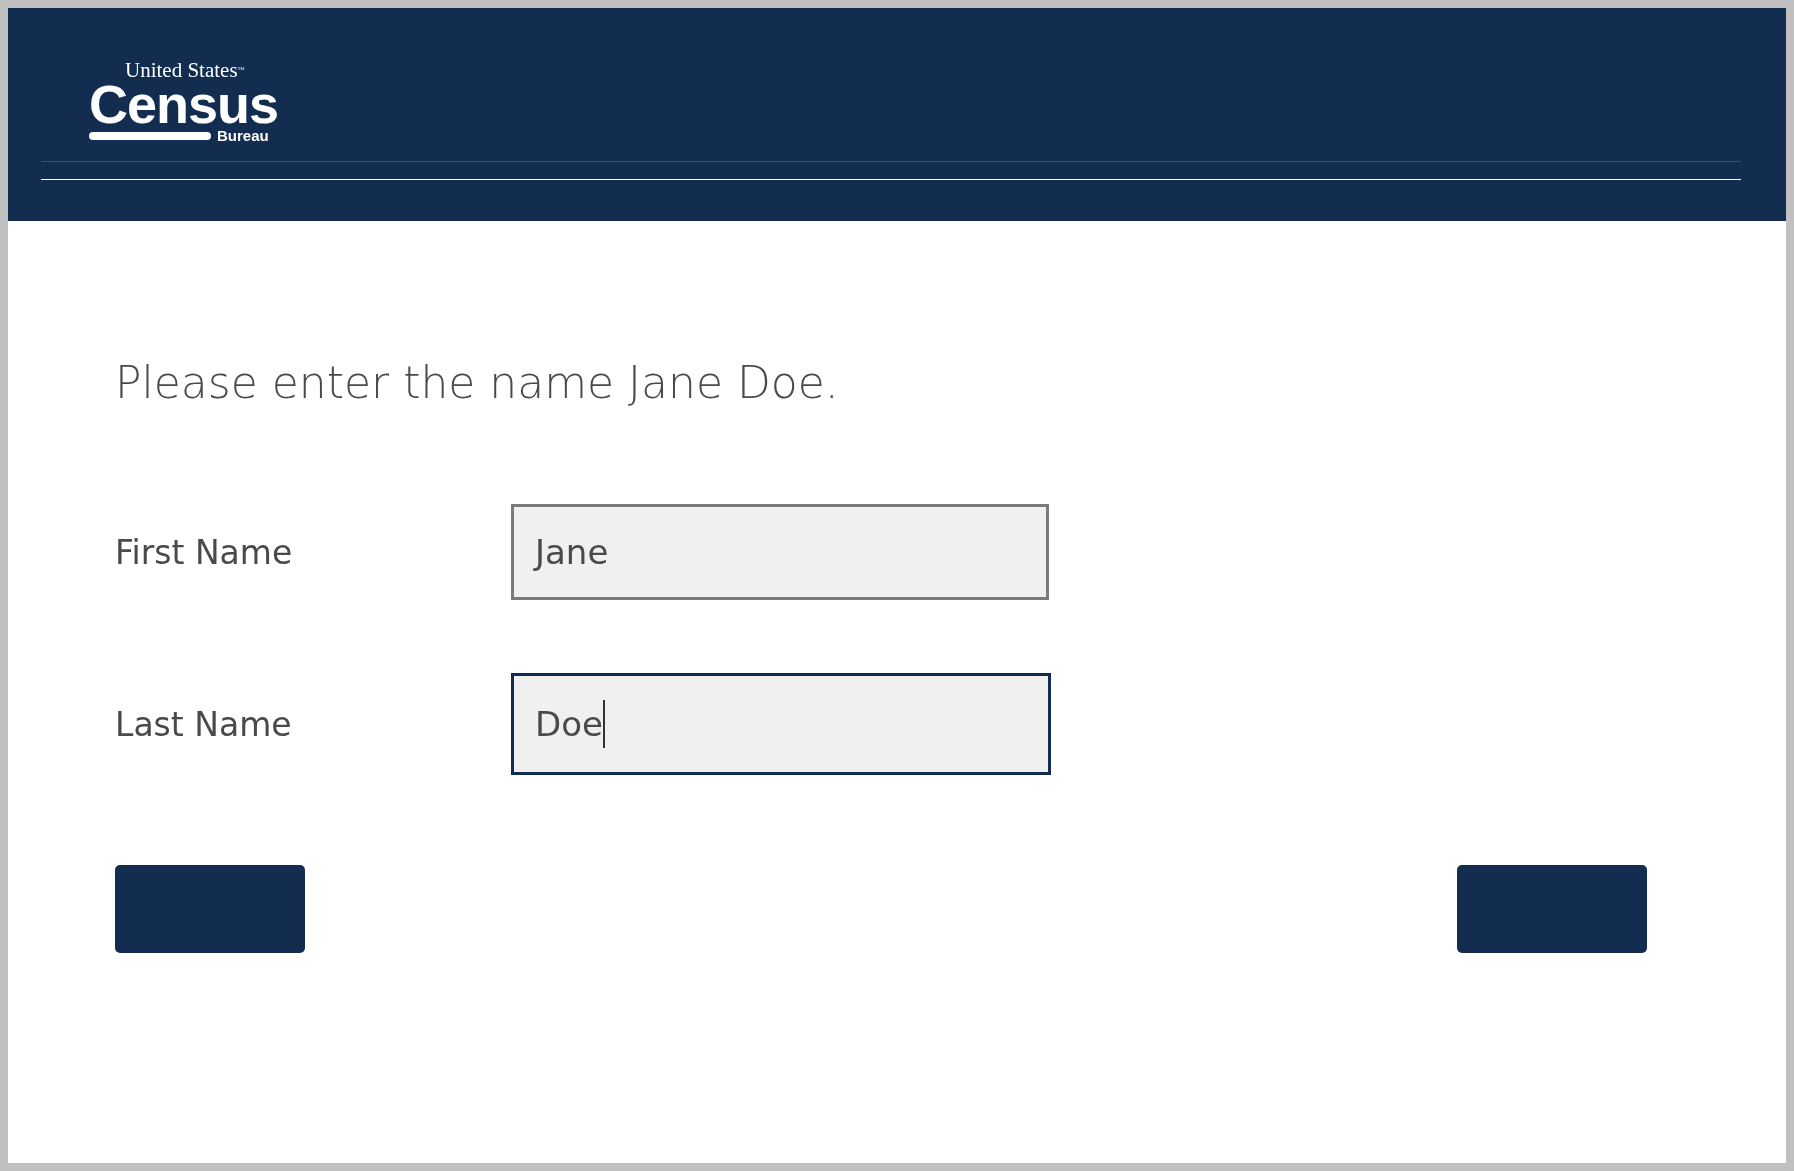 The width and height of the screenshot is (1794, 1171). I want to click on census-logo: United States$^{™}$ Census Bureau, so click(184, 102).